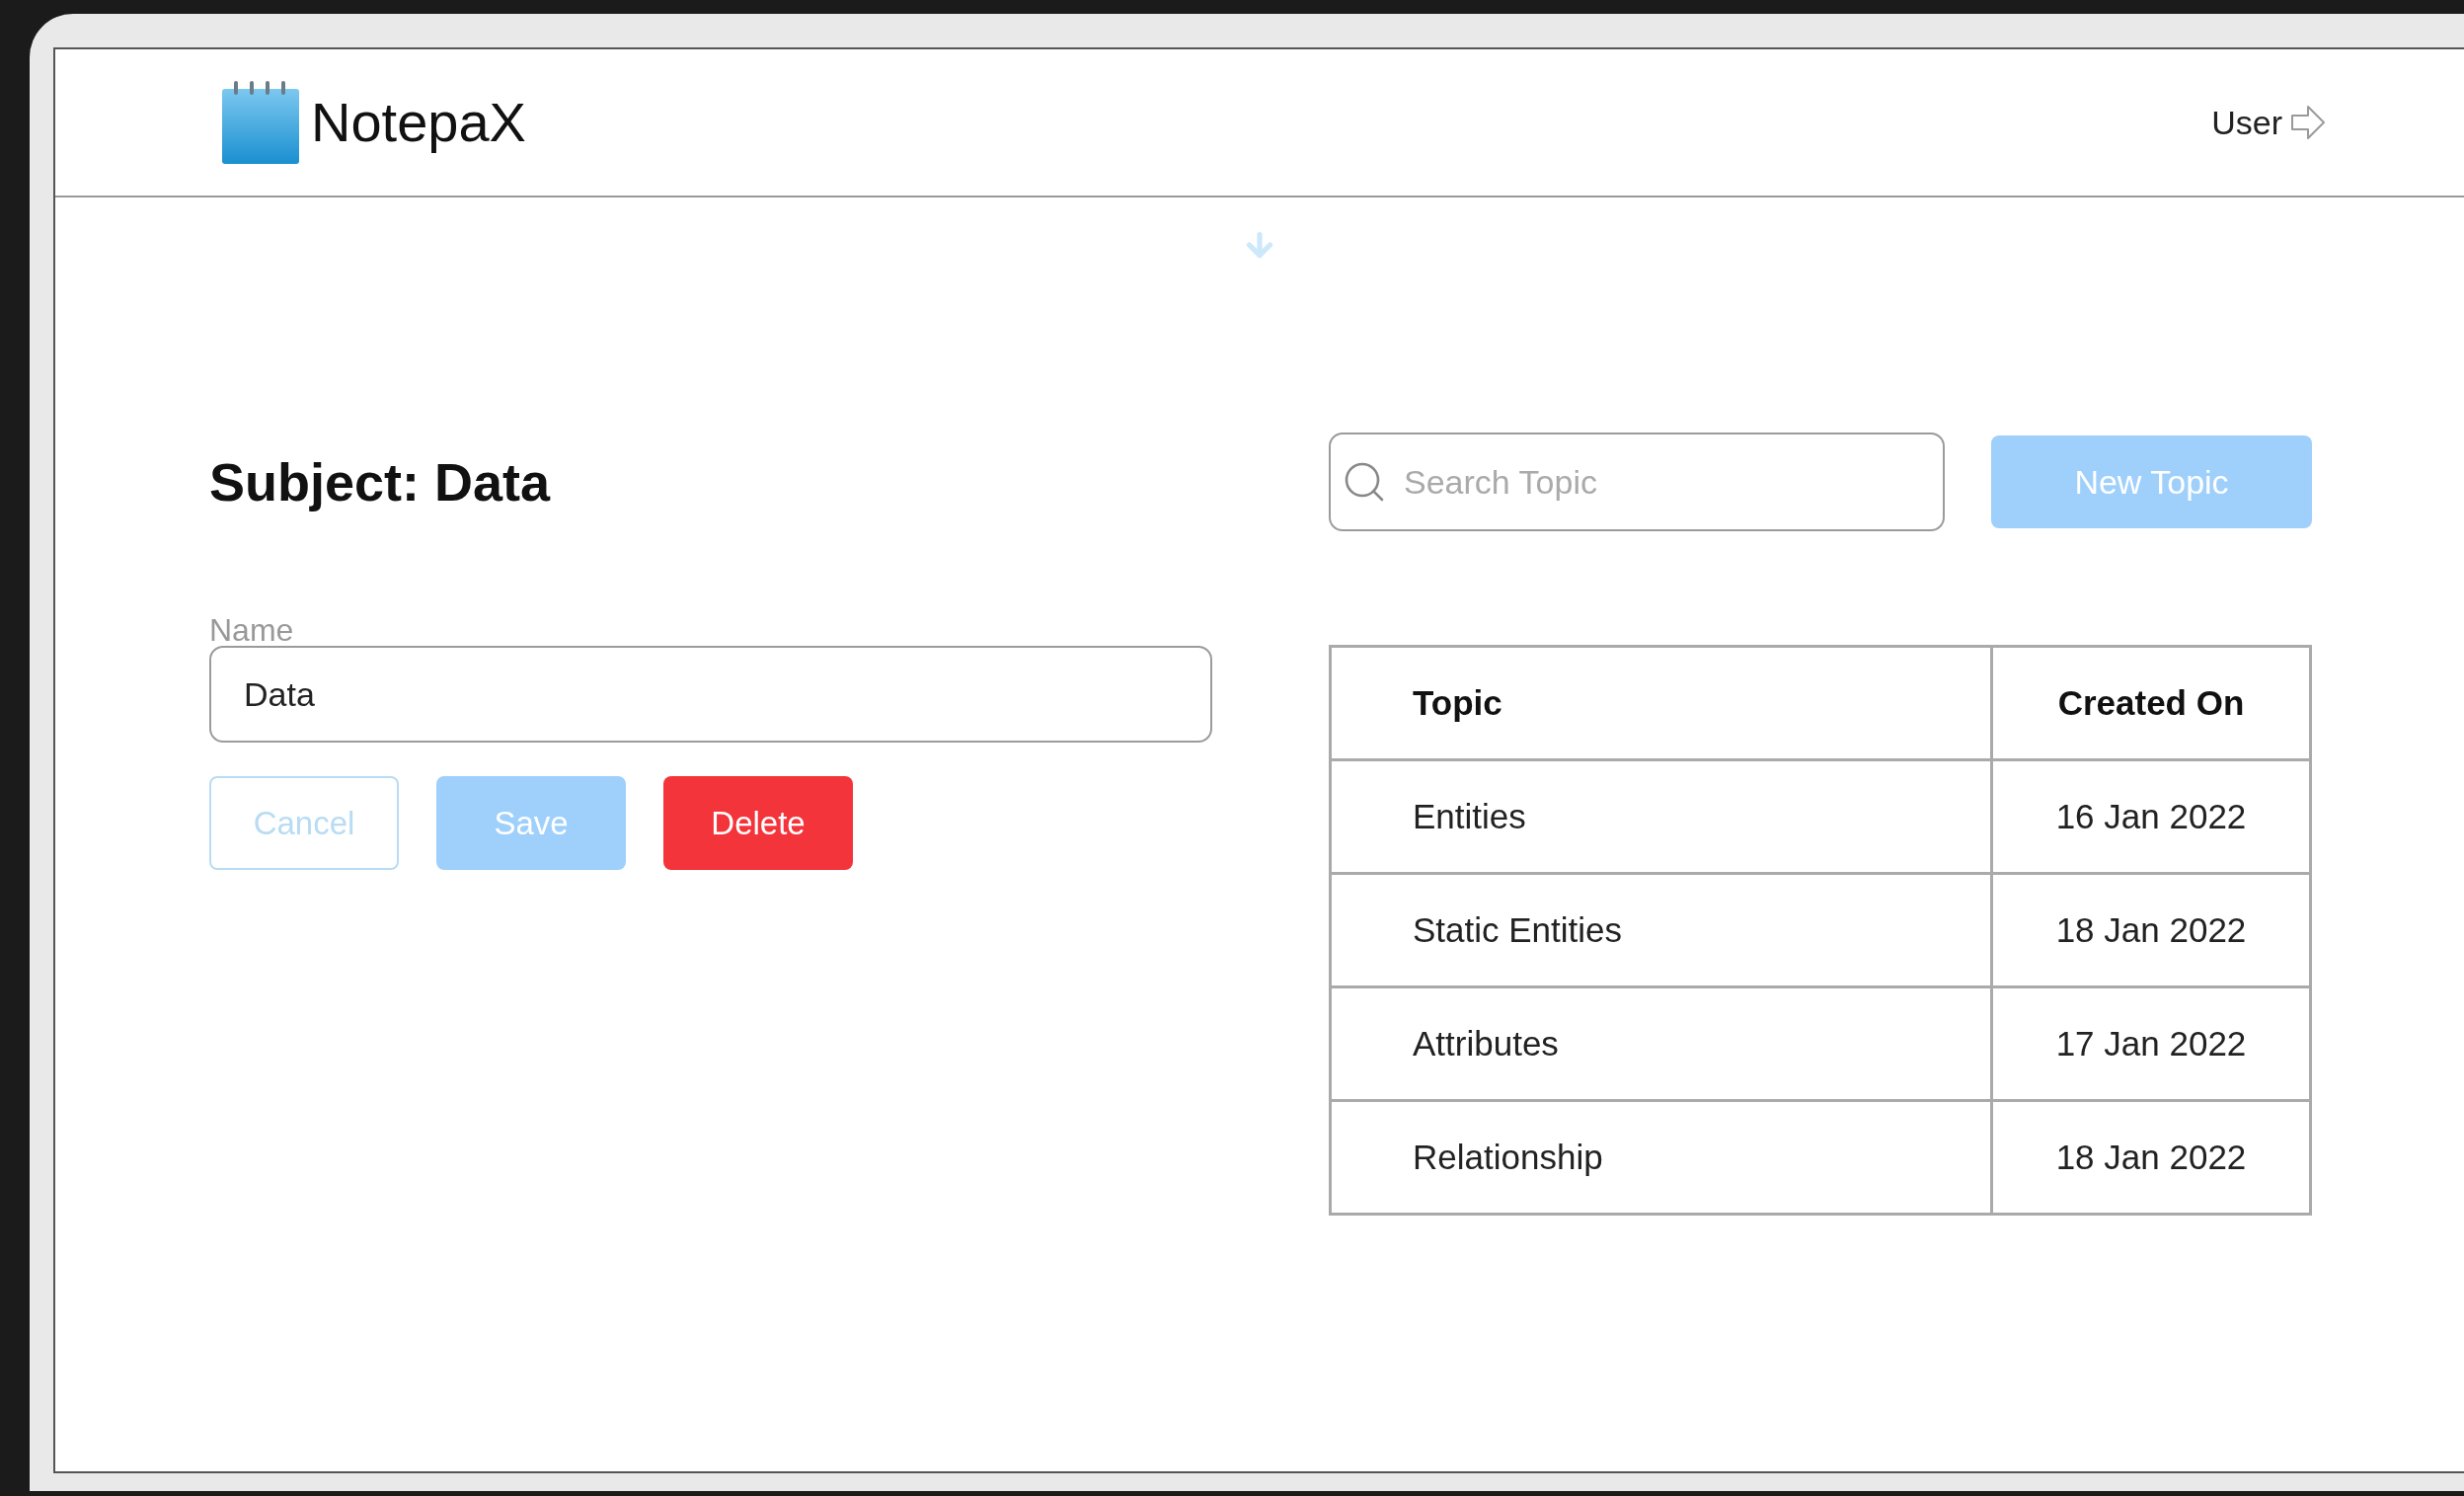  I want to click on subject-title: Subject: Data, so click(380, 481).